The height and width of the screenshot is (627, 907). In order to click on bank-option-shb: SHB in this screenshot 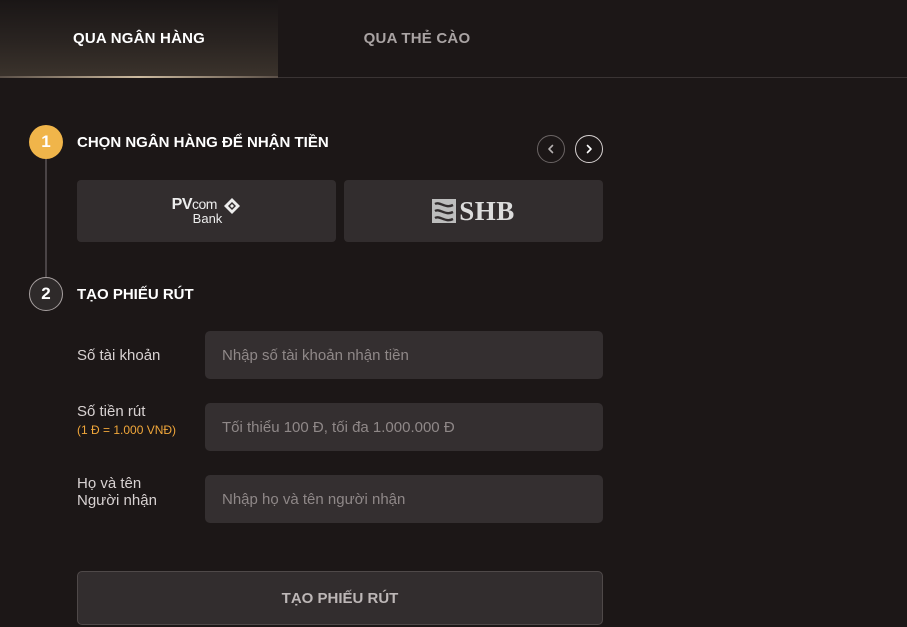, I will do `click(473, 211)`.